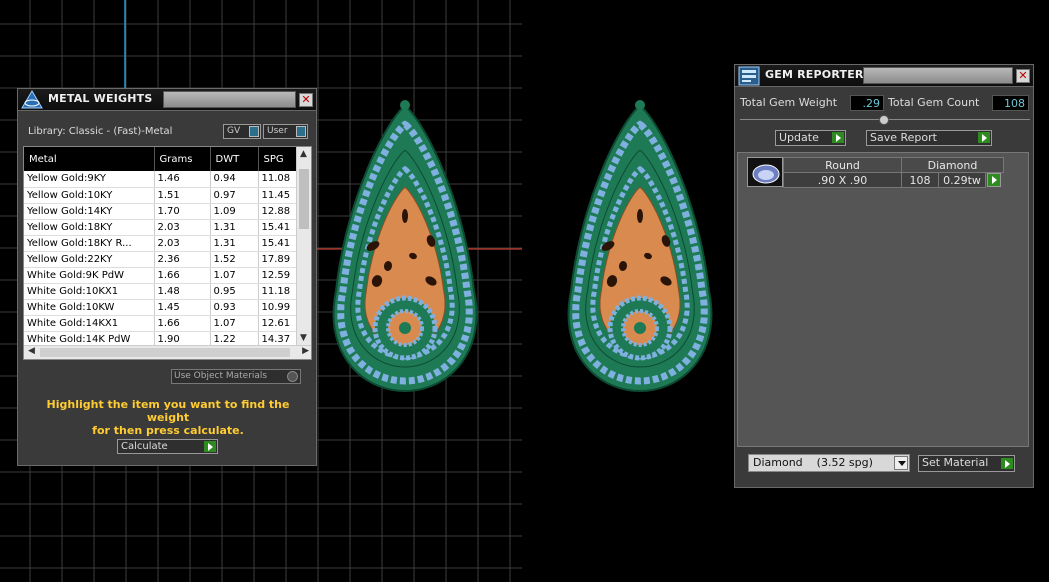  Describe the element at coordinates (165, 352) in the screenshot. I see `horizontal-scroll-thumb` at that location.